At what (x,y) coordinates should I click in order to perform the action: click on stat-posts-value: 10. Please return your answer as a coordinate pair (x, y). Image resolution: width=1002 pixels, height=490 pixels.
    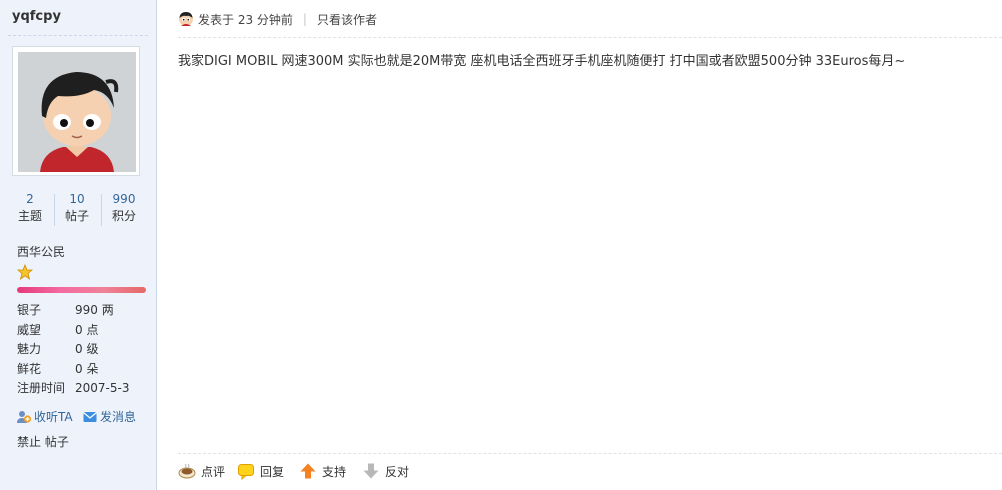
    Looking at the image, I should click on (77, 199).